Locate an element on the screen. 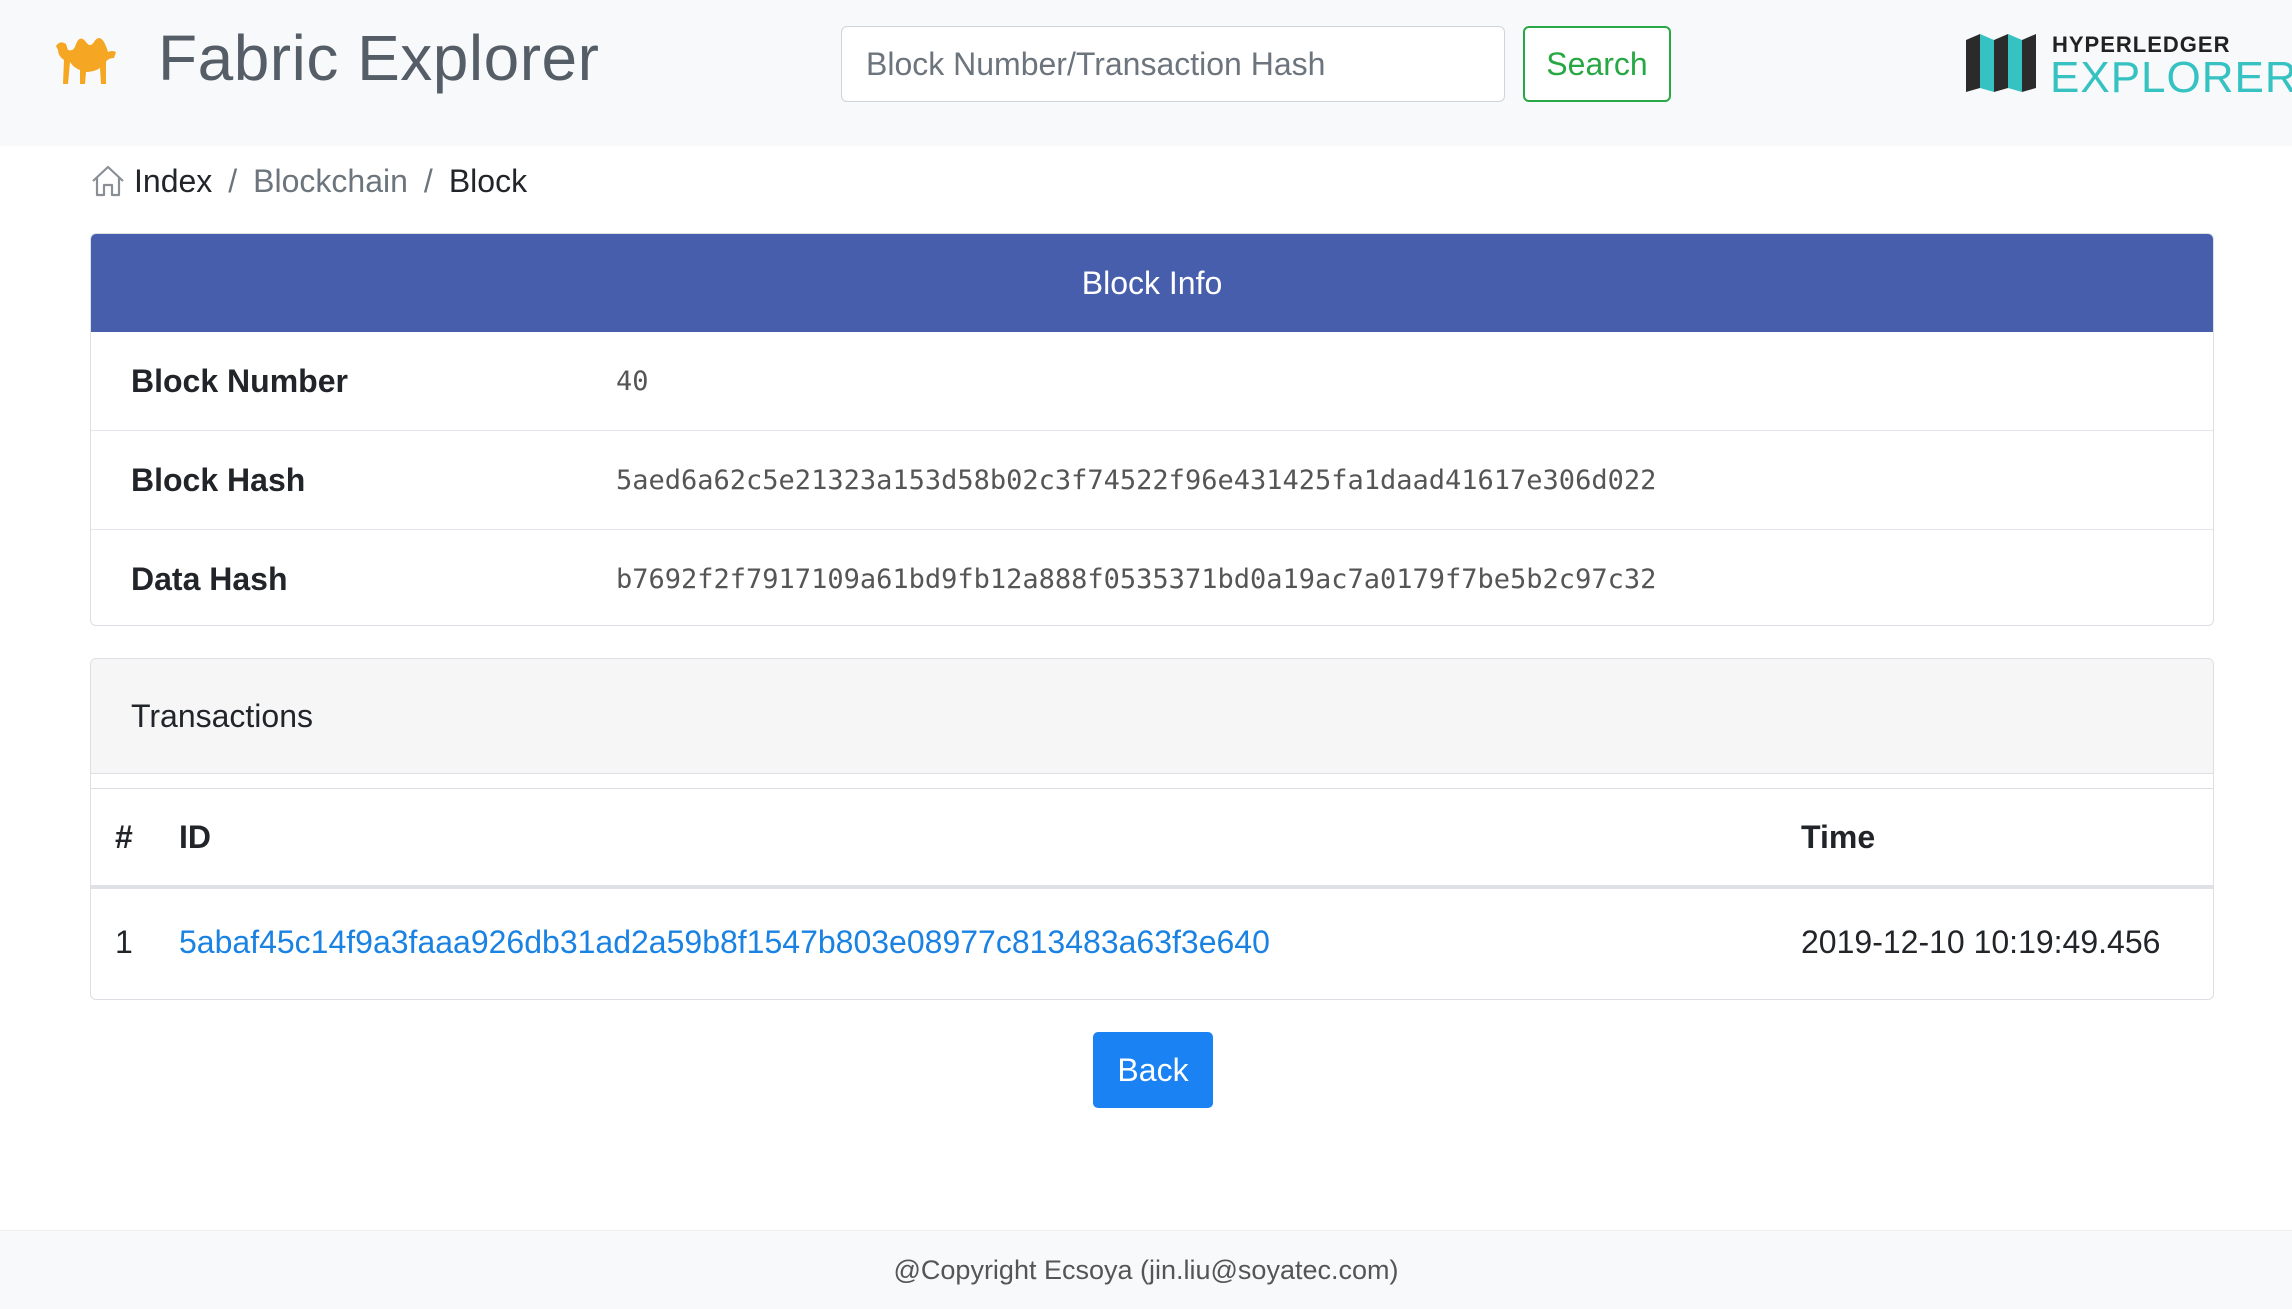 This screenshot has width=2292, height=1309. column-header-number: # is located at coordinates (135, 839).